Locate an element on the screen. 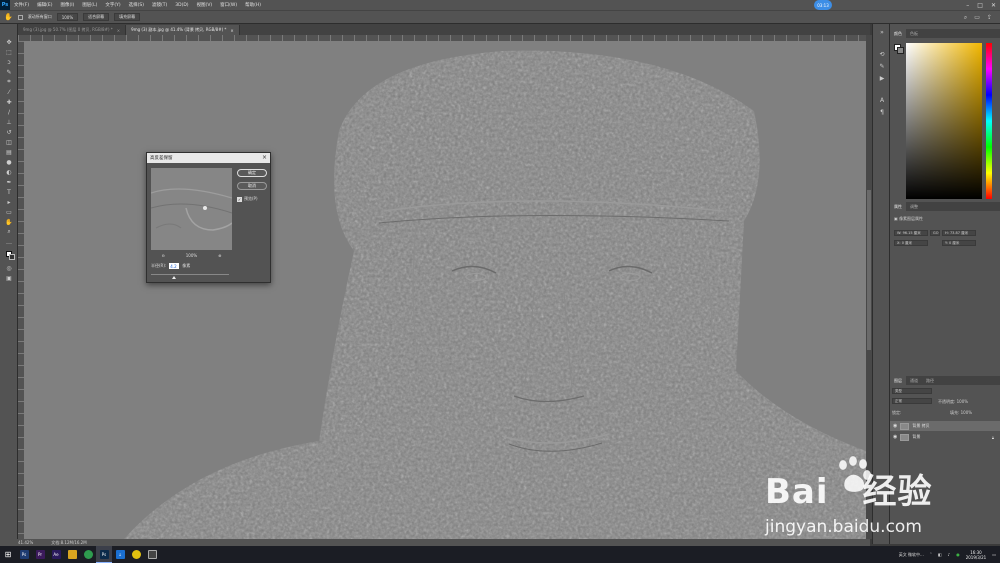  lasso-tool-icon: ↄ is located at coordinates (9, 62).